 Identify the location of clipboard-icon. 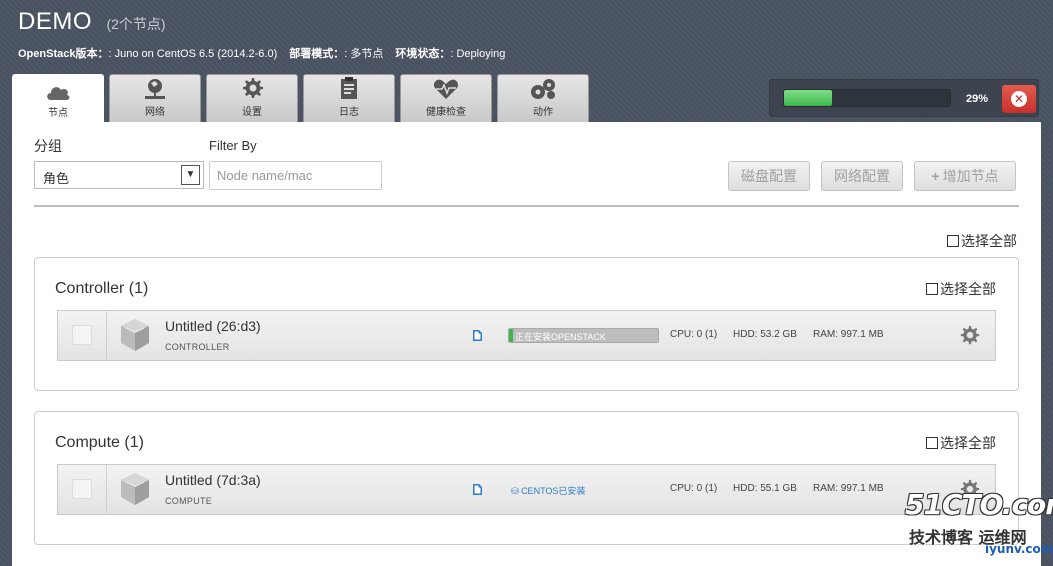
(349, 88).